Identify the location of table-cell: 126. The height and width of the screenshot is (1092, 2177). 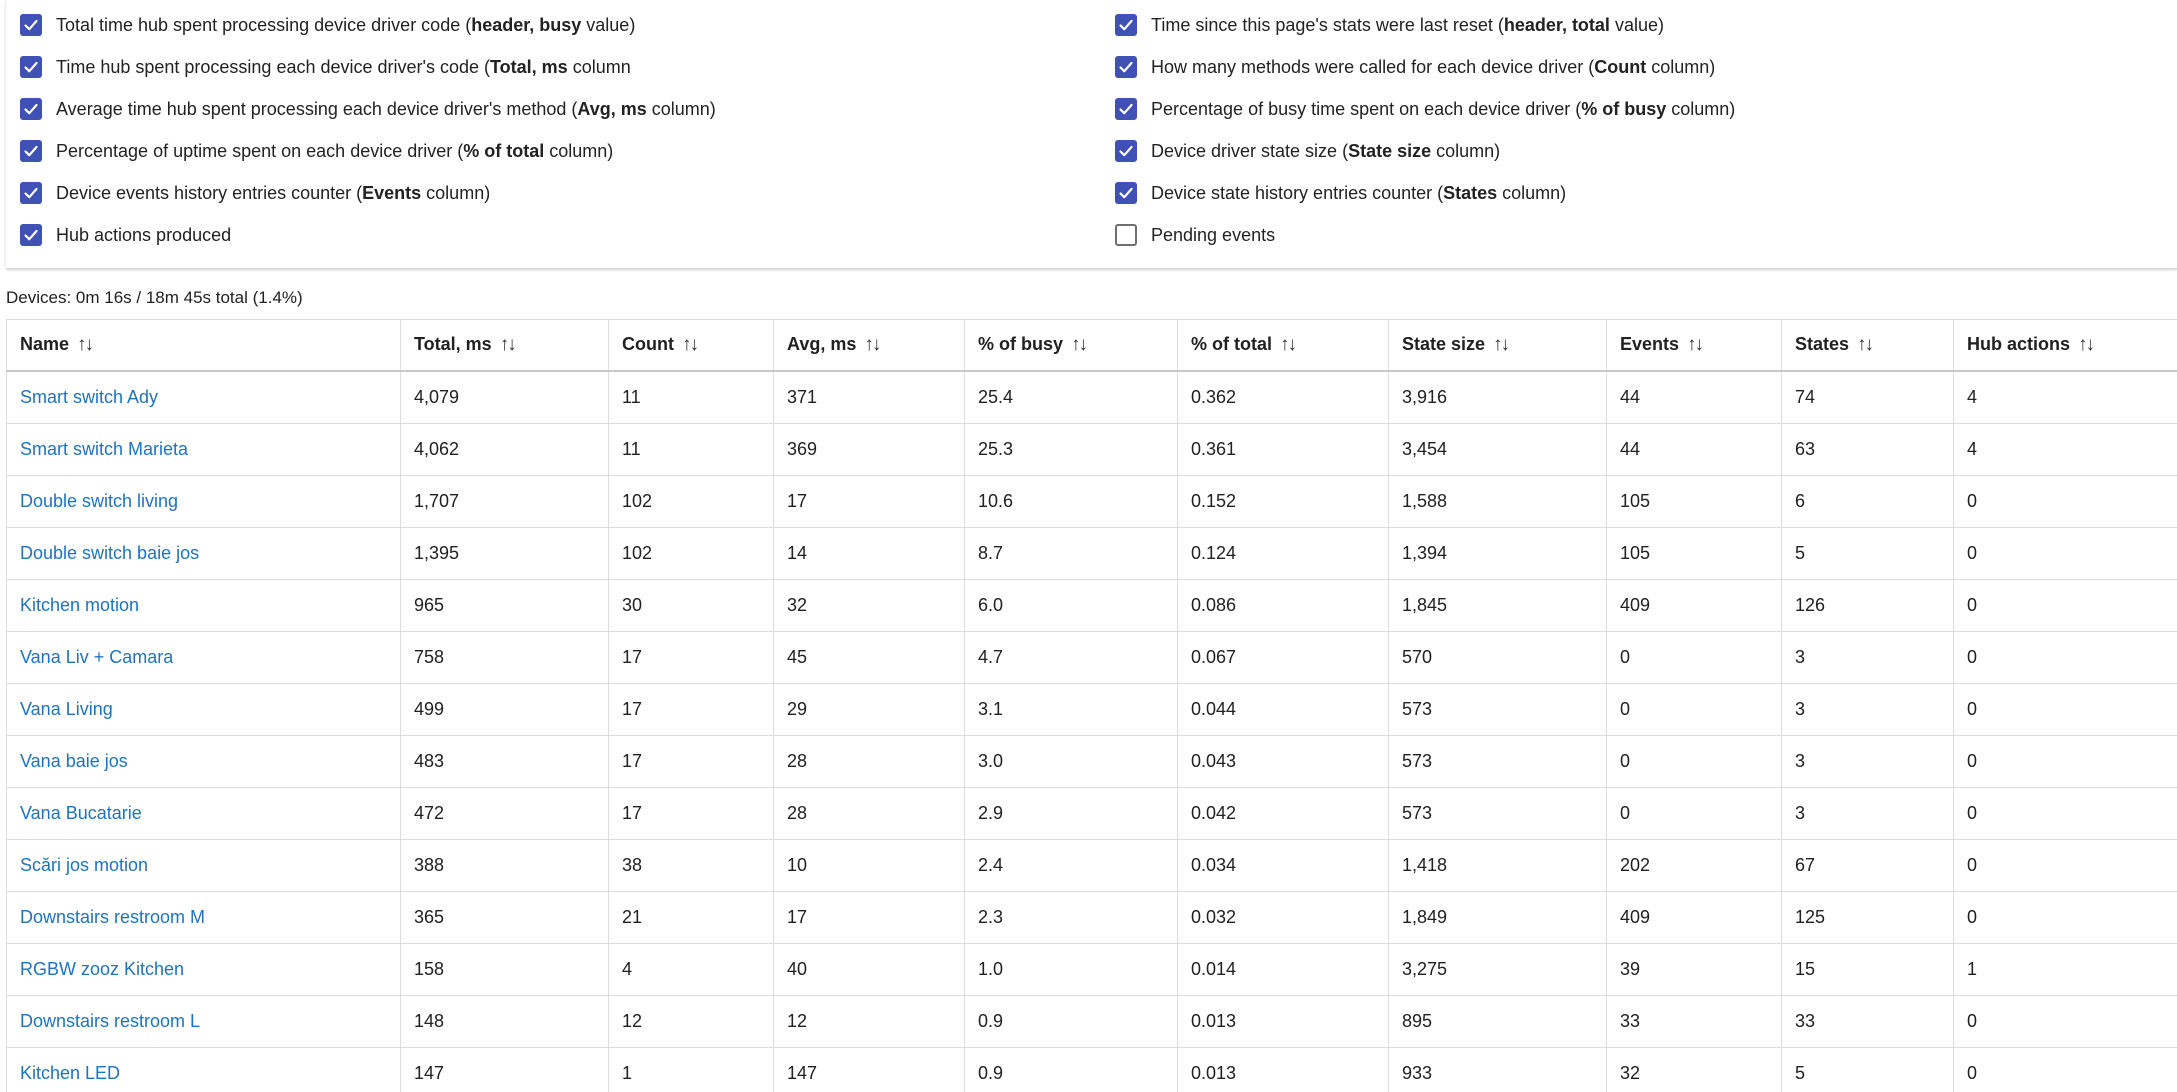
(1867, 605).